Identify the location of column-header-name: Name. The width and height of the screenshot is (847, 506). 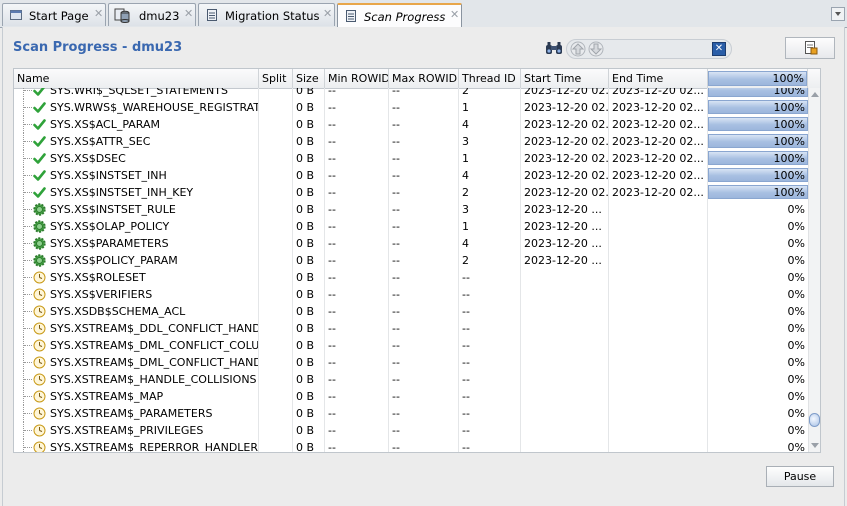
(136, 78).